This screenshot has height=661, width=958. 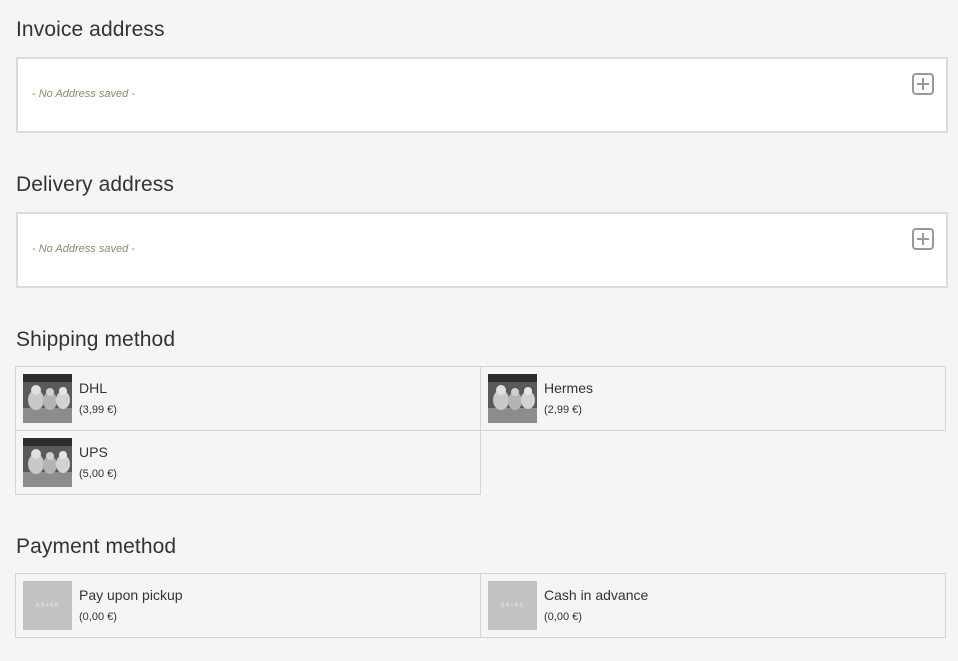 I want to click on payment-option-name: Pay upon pickup, so click(x=131, y=595).